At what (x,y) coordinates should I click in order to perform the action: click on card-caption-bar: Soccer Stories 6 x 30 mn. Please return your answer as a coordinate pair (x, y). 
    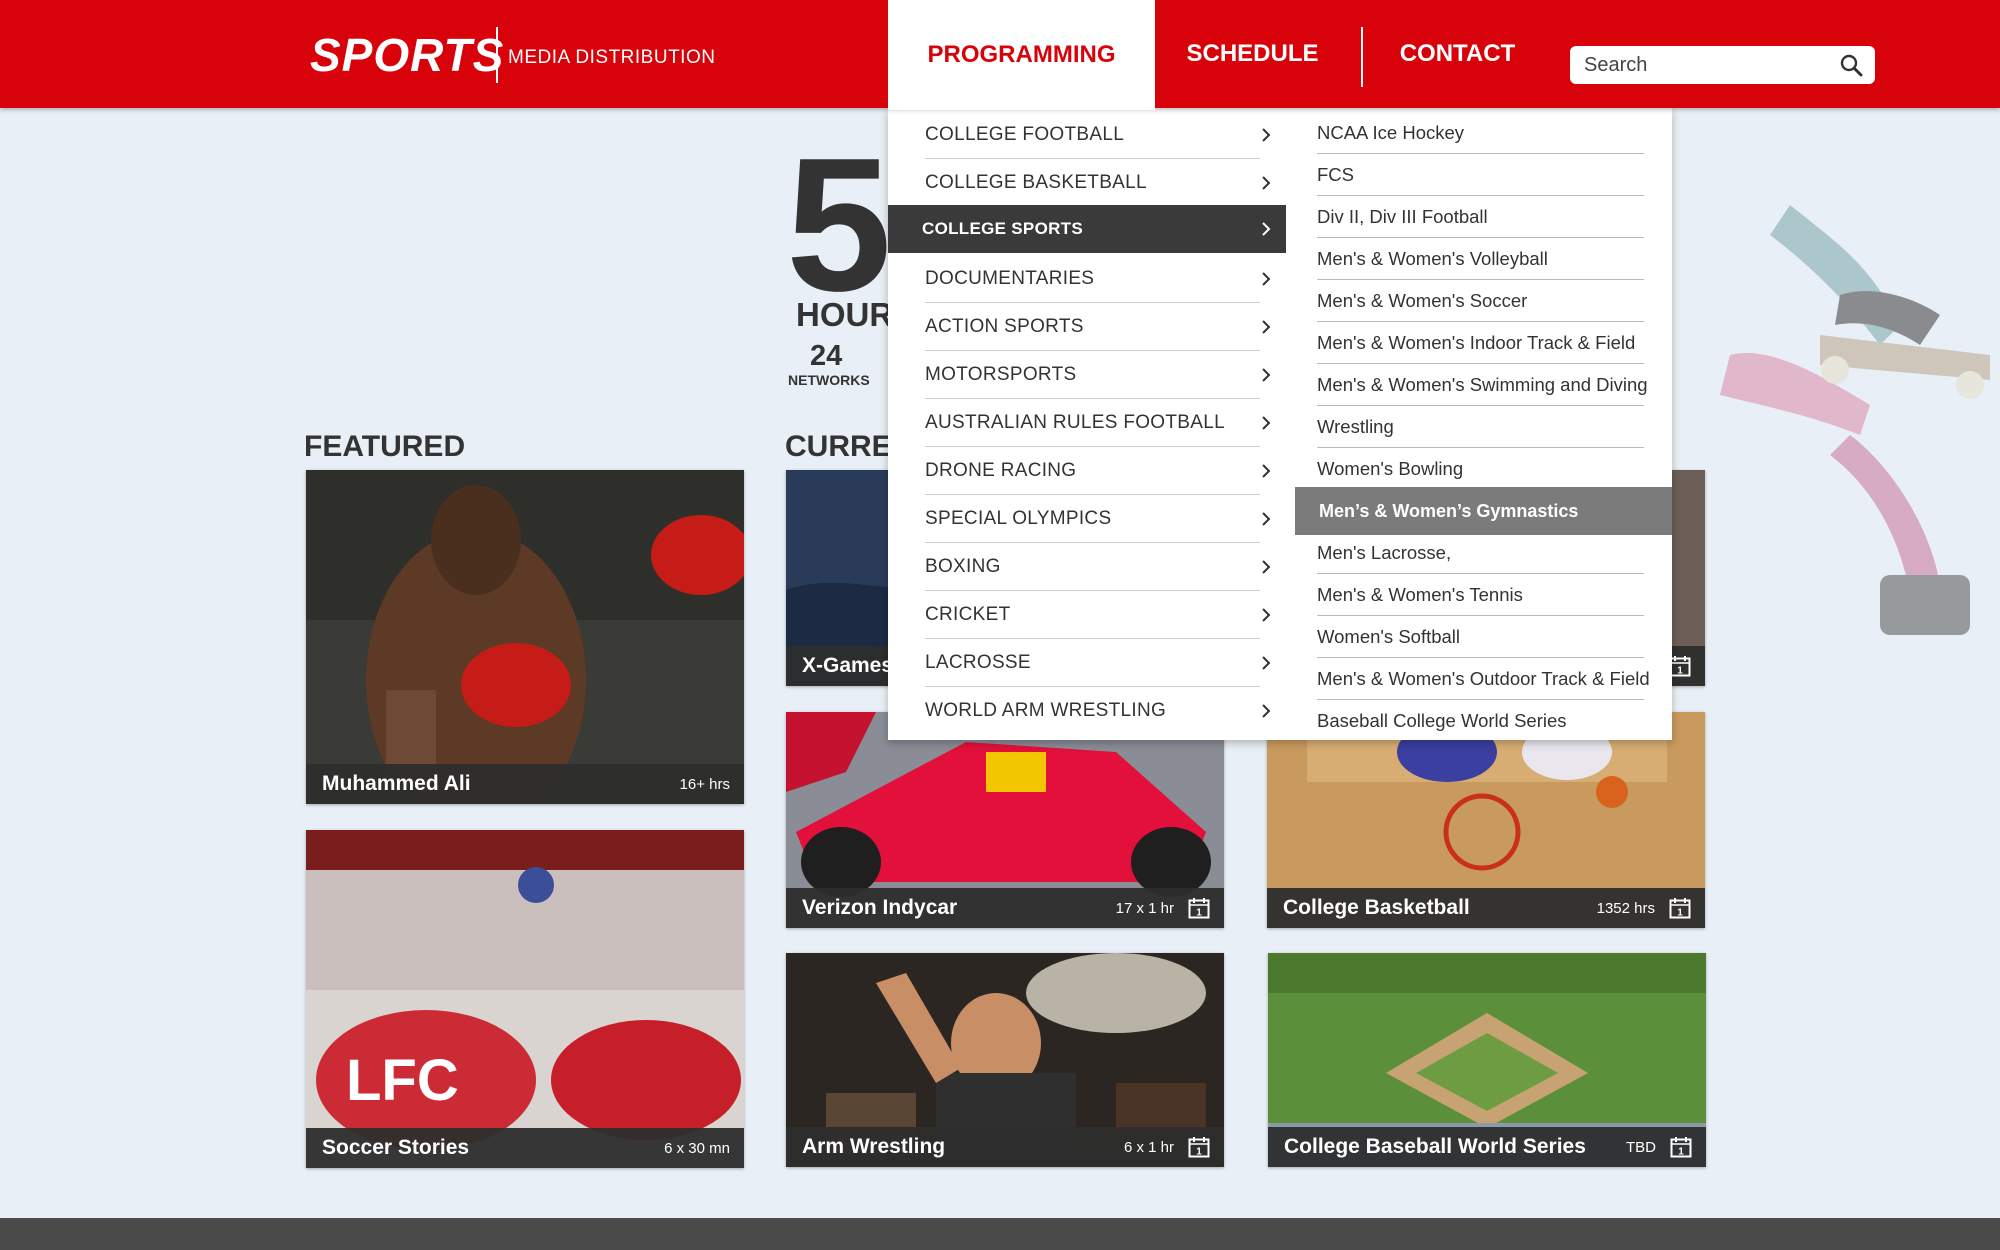
    Looking at the image, I should click on (525, 1148).